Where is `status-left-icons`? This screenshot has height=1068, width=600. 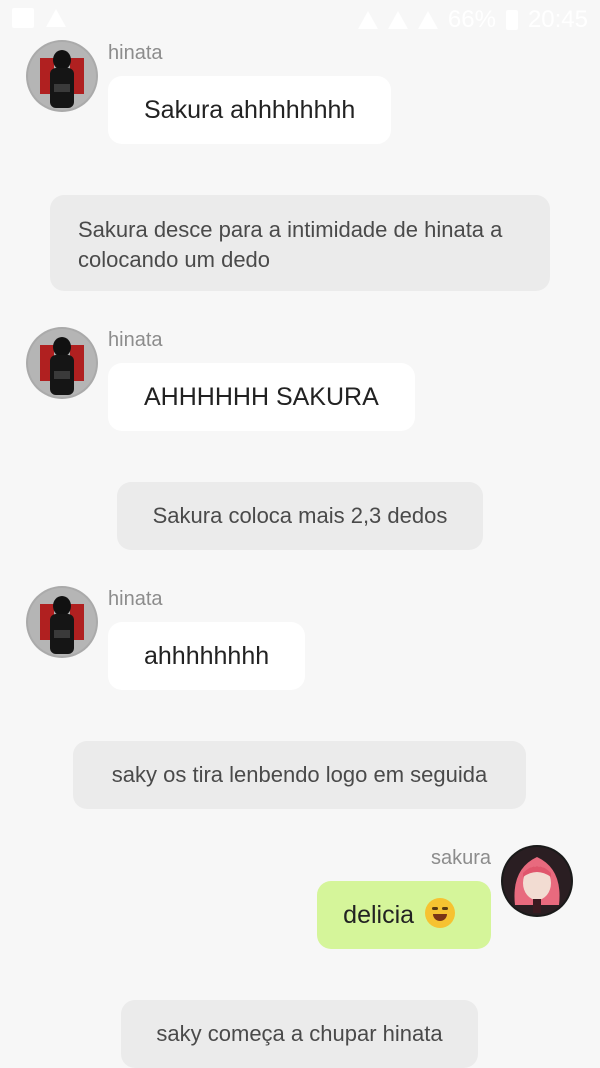 status-left-icons is located at coordinates (39, 18).